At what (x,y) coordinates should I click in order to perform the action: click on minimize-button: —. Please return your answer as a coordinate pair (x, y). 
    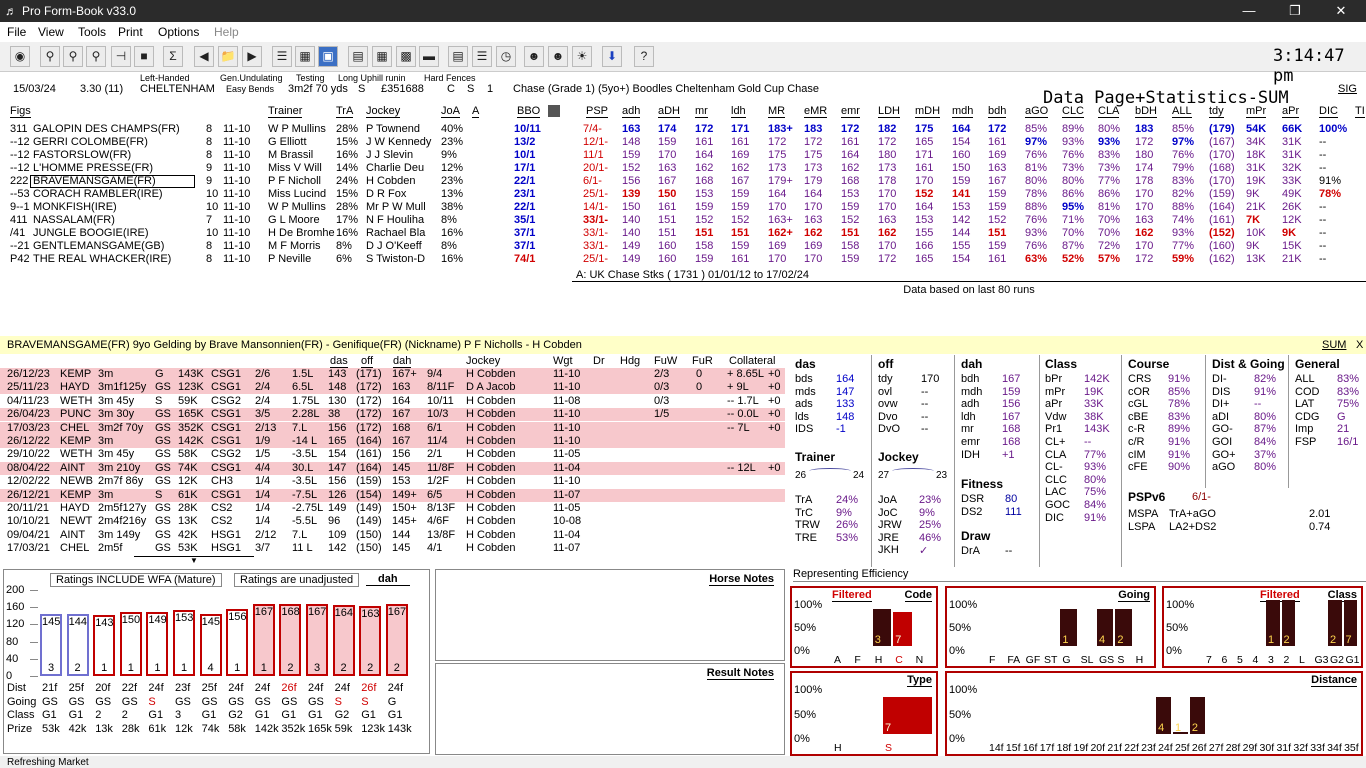
    Looking at the image, I should click on (1249, 11).